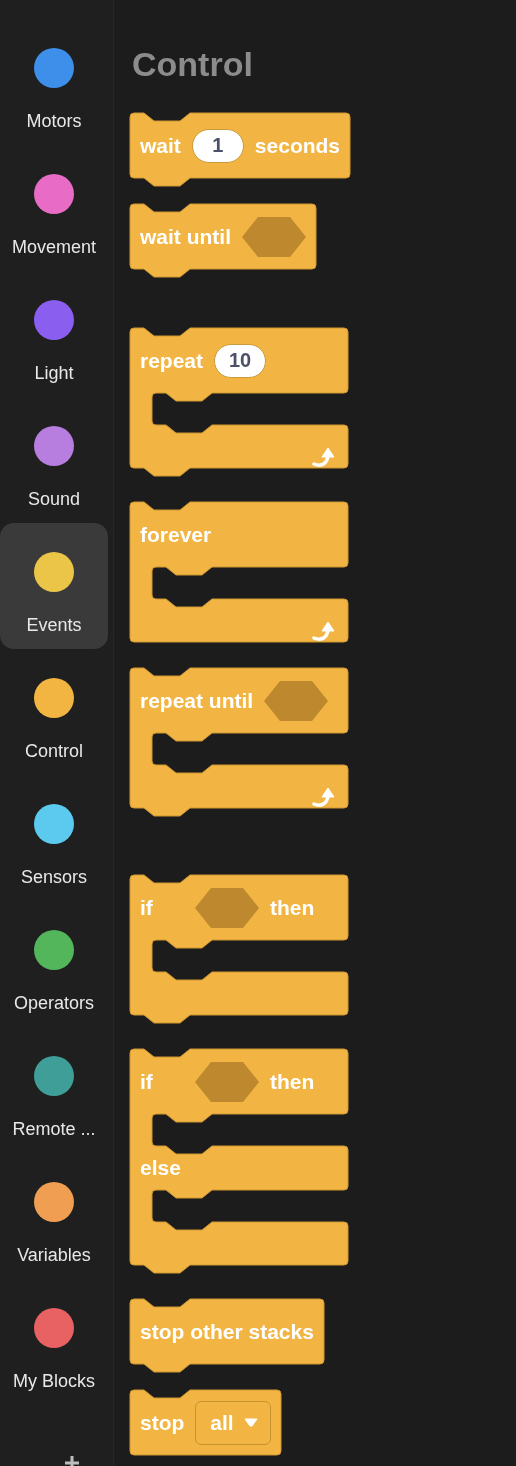 The image size is (516, 1466). What do you see at coordinates (54, 460) in the screenshot?
I see `category-item: Sound` at bounding box center [54, 460].